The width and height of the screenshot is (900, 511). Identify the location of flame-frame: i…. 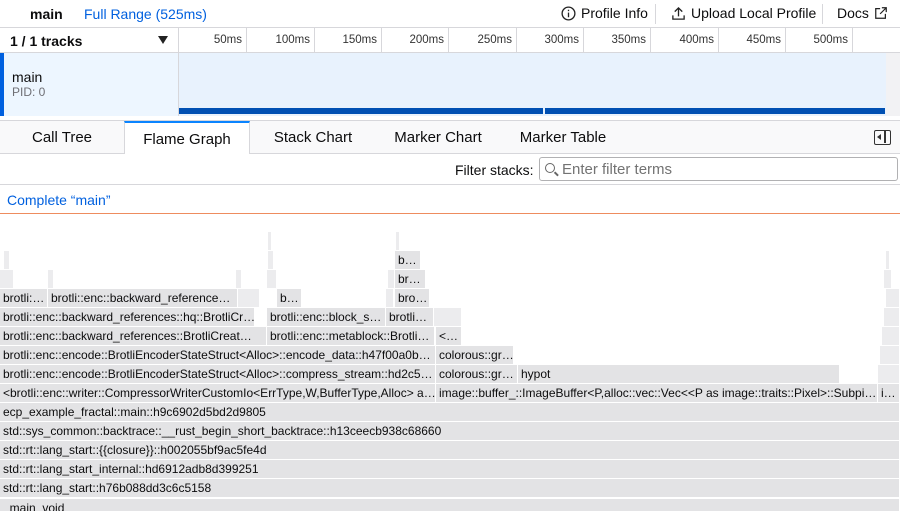
(889, 393).